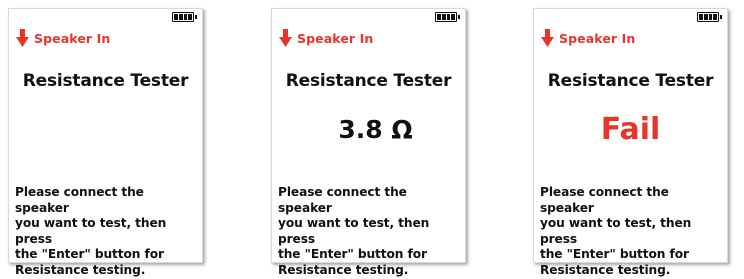 This screenshot has height=279, width=744. I want to click on fail-status: Fail, so click(630, 129).